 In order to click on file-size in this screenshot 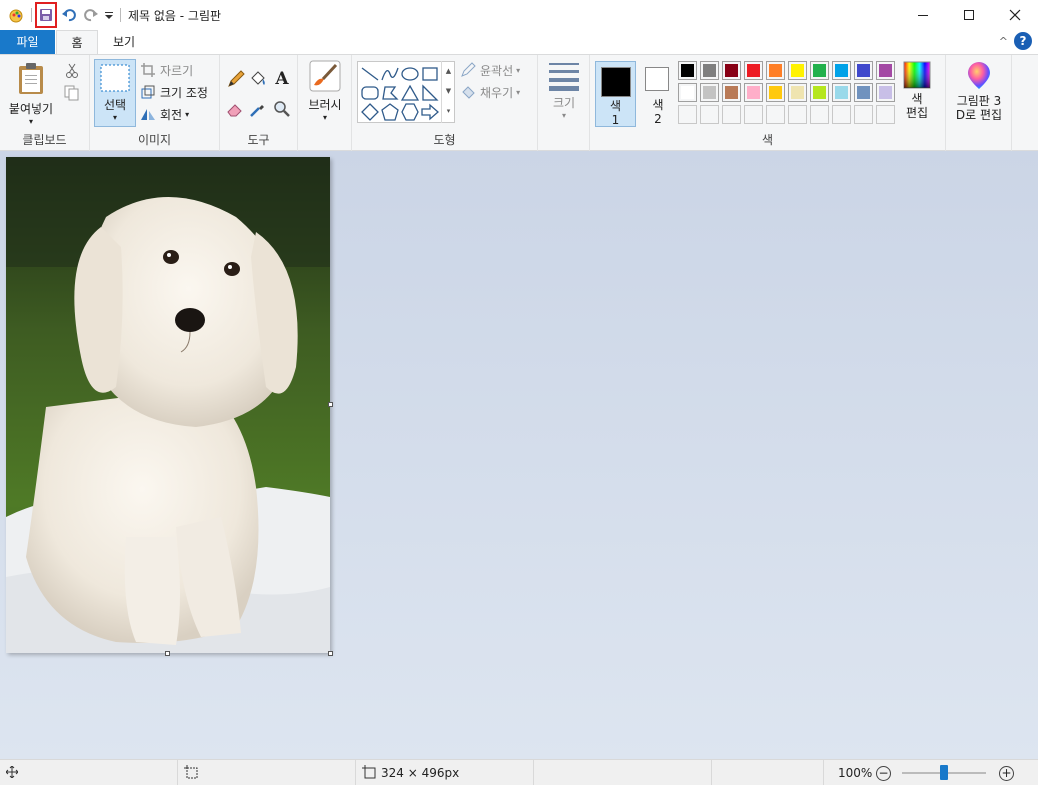, I will do `click(623, 772)`.